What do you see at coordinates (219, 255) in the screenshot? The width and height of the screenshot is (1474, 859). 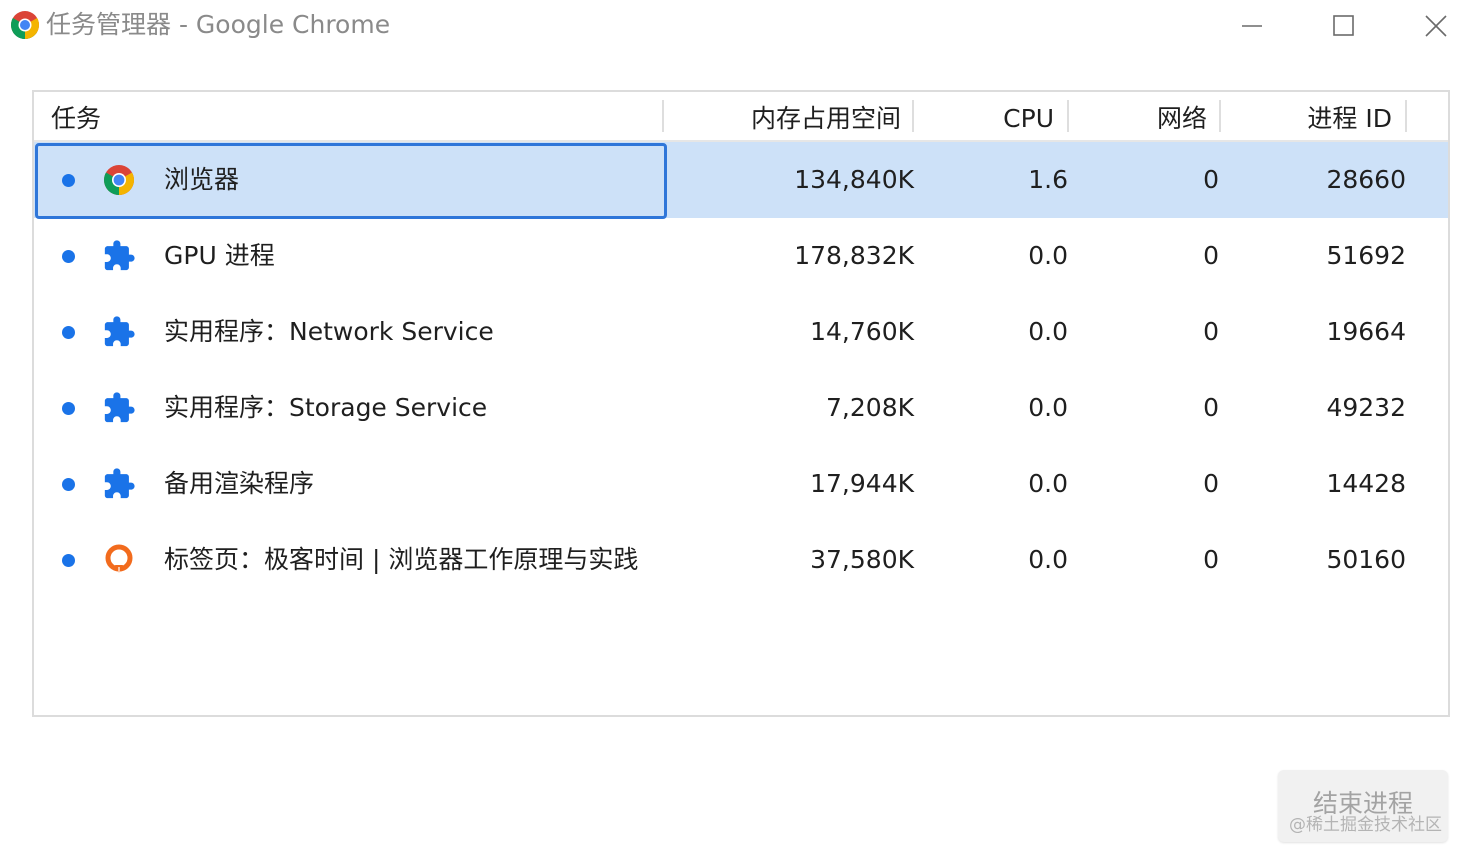 I see `task-name: GPU 进程` at bounding box center [219, 255].